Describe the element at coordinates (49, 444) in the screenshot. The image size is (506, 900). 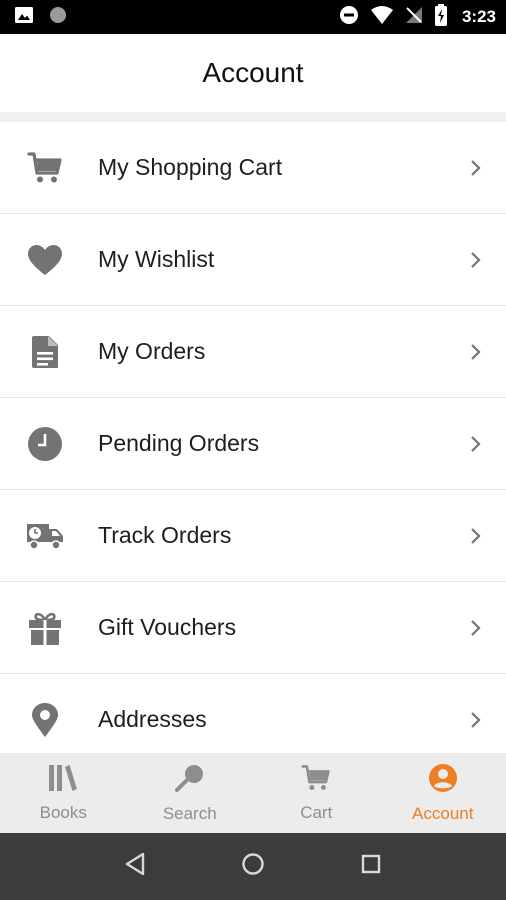
I see `clock-icon` at that location.